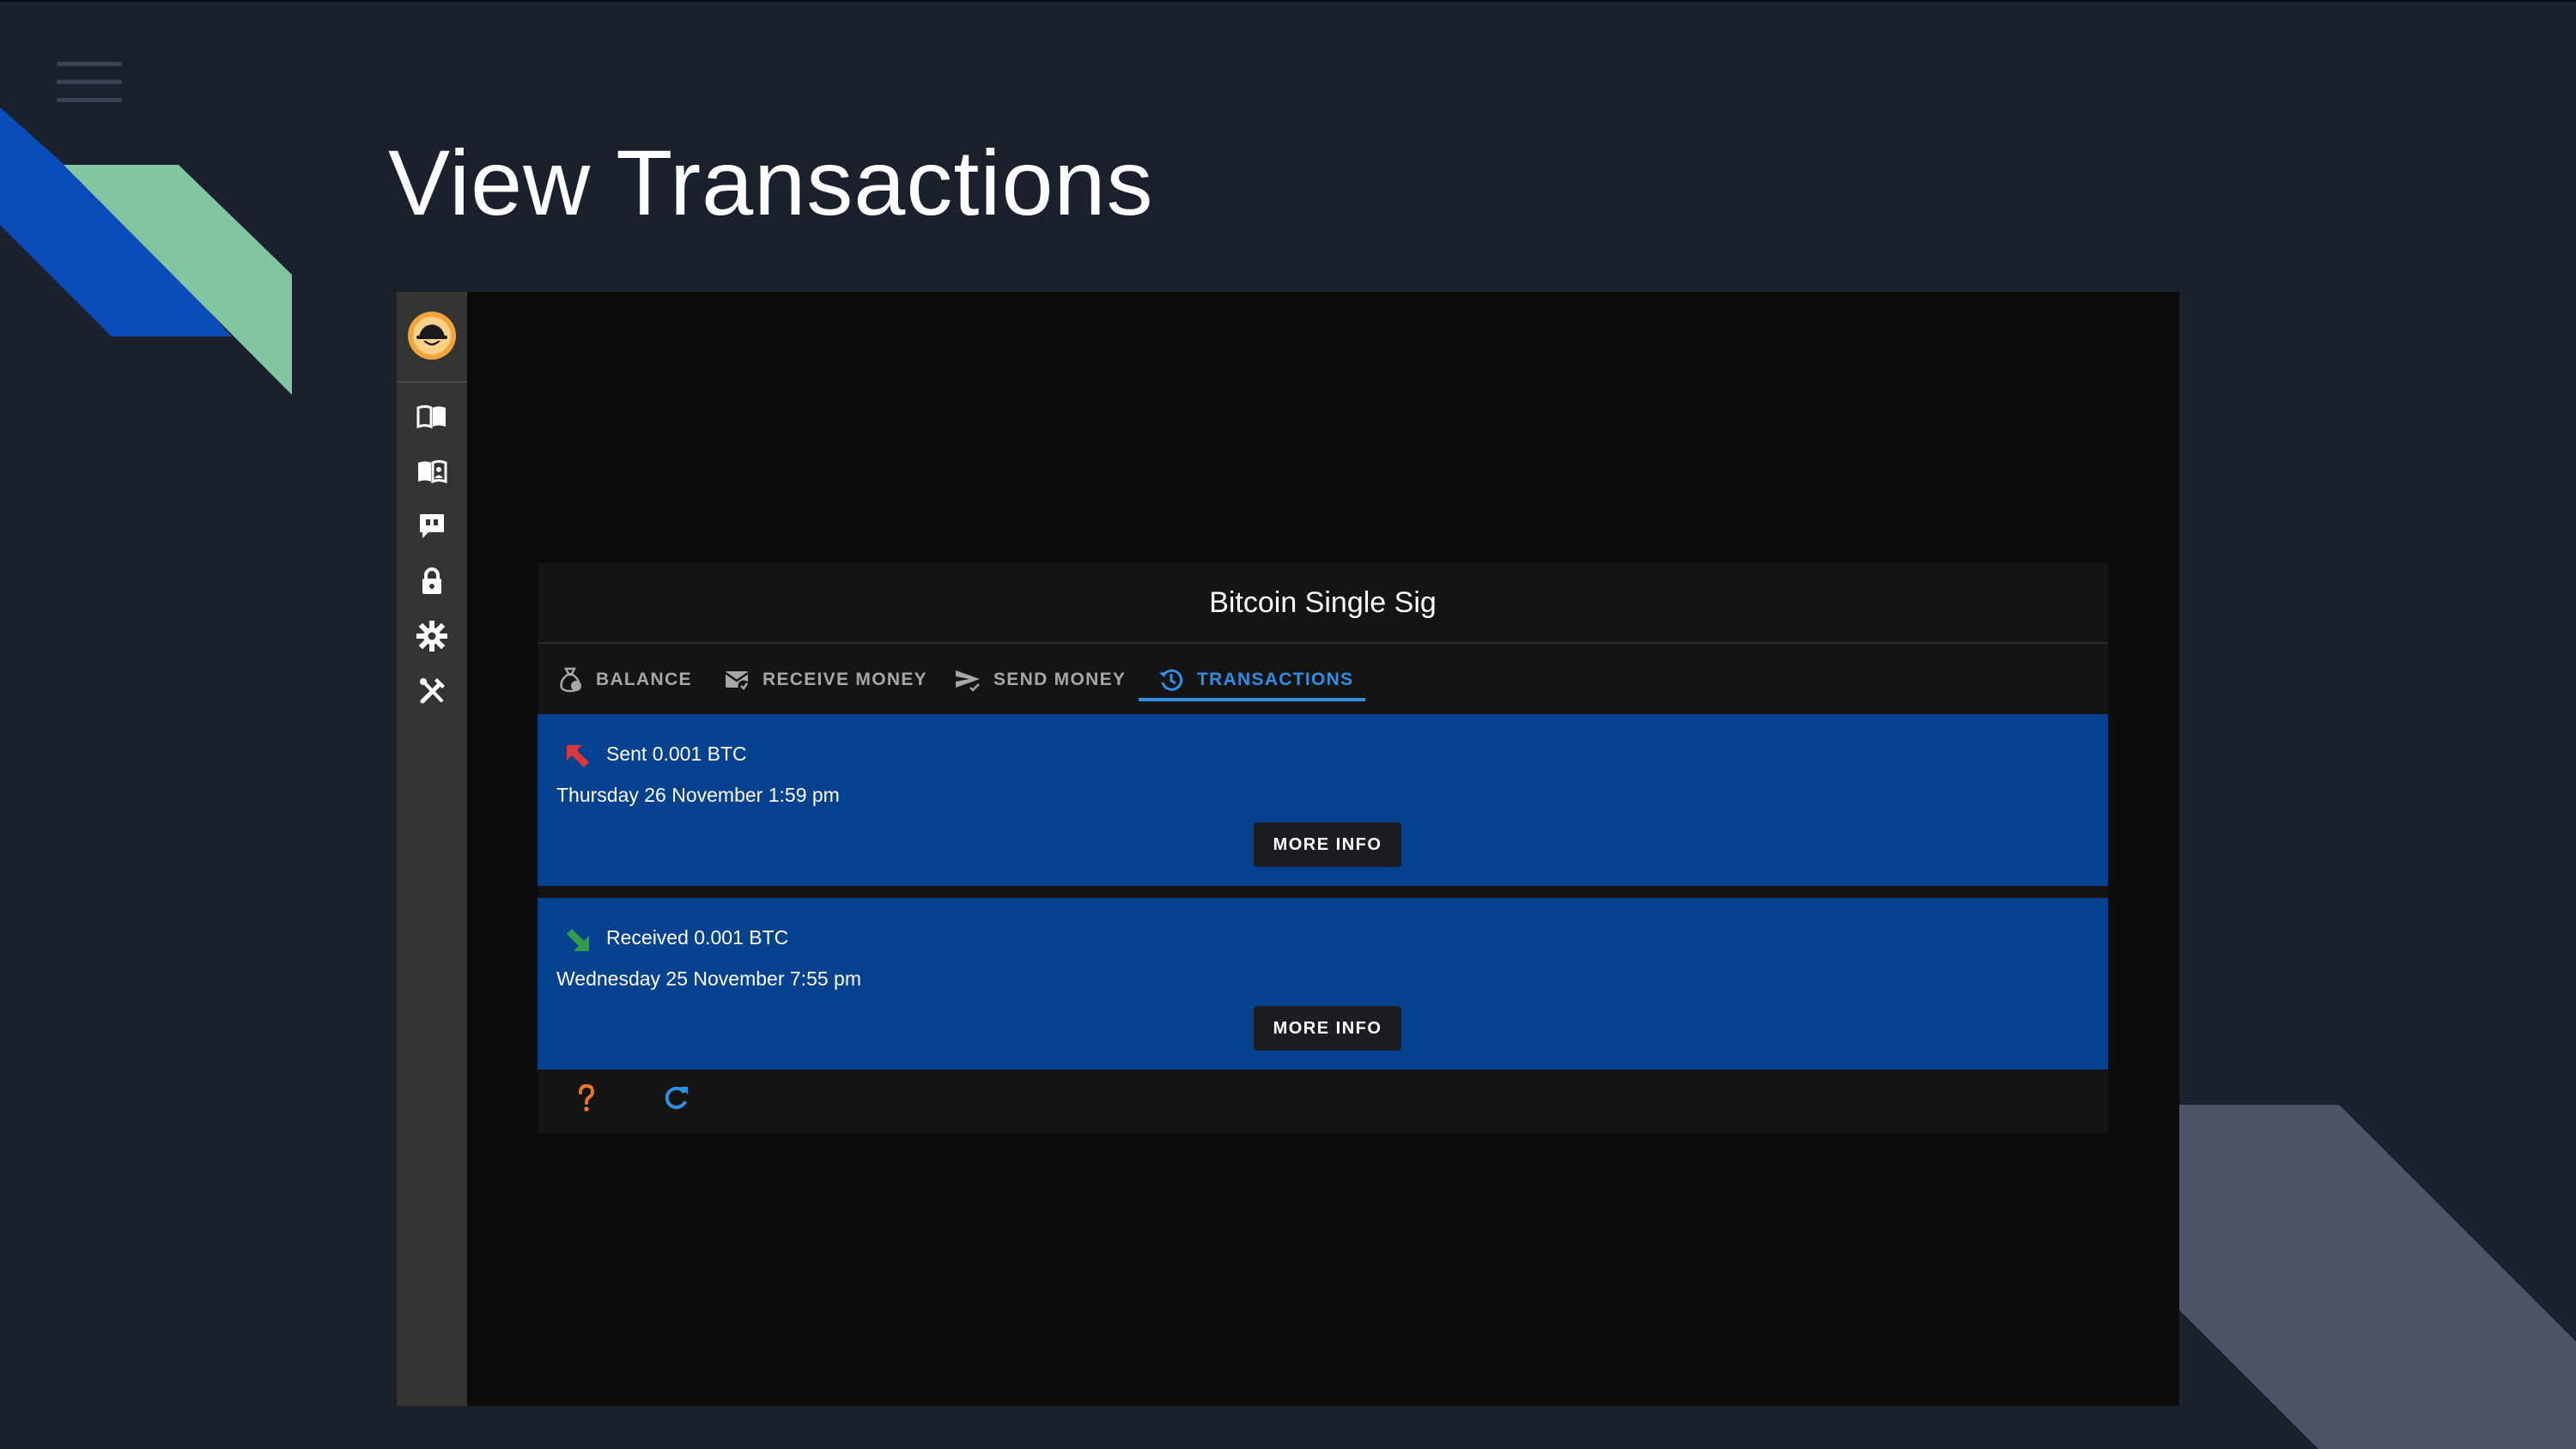 The width and height of the screenshot is (2576, 1449). I want to click on transaction-date: Wednesday 25 November 7:55 pm, so click(708, 978).